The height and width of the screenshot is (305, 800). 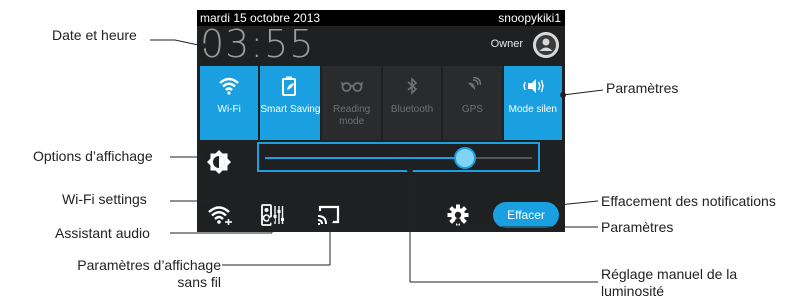 What do you see at coordinates (102, 233) in the screenshot?
I see `callout-audio-wizard: Assistant audio` at bounding box center [102, 233].